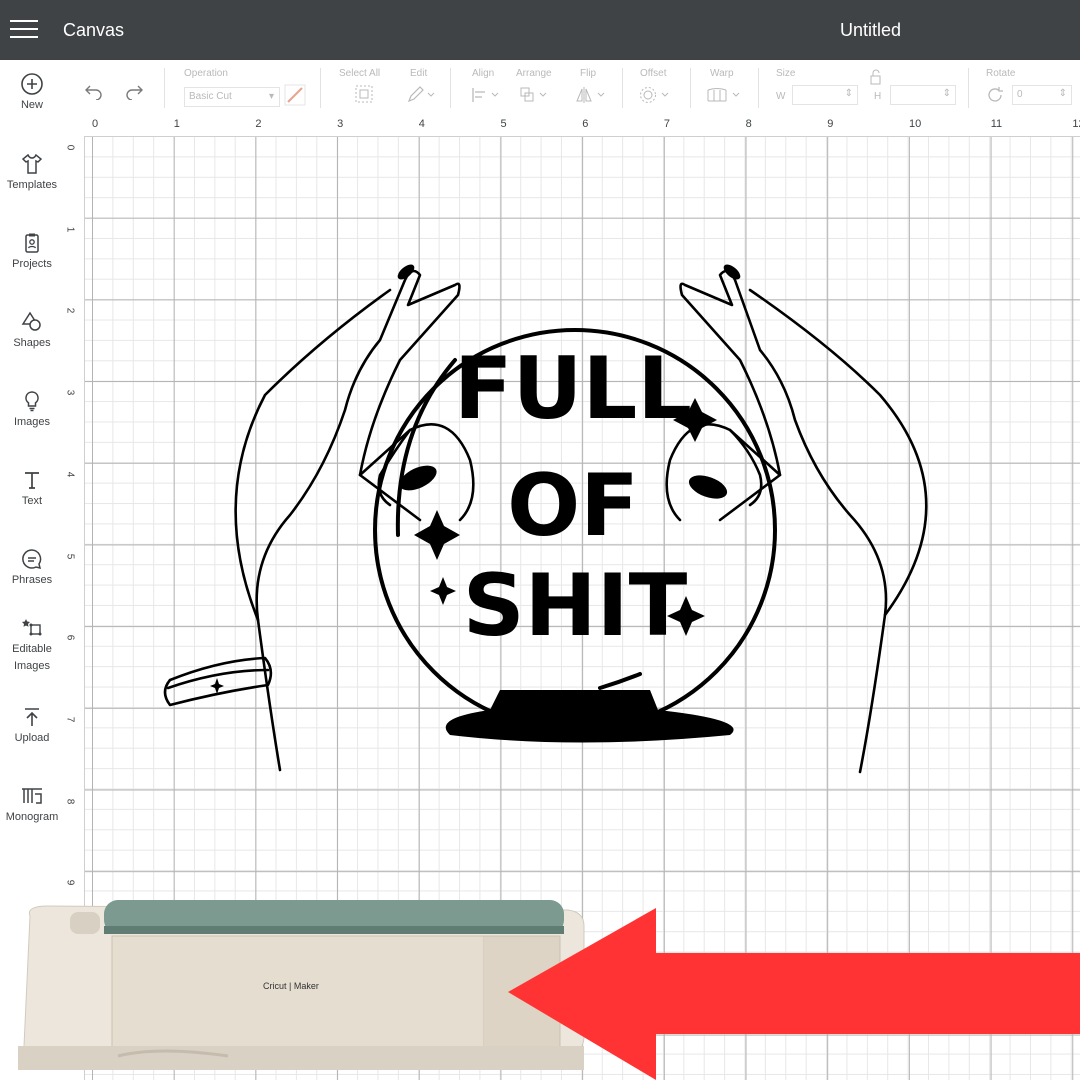 The height and width of the screenshot is (1080, 1080). I want to click on arrange-label: Arrange, so click(534, 73).